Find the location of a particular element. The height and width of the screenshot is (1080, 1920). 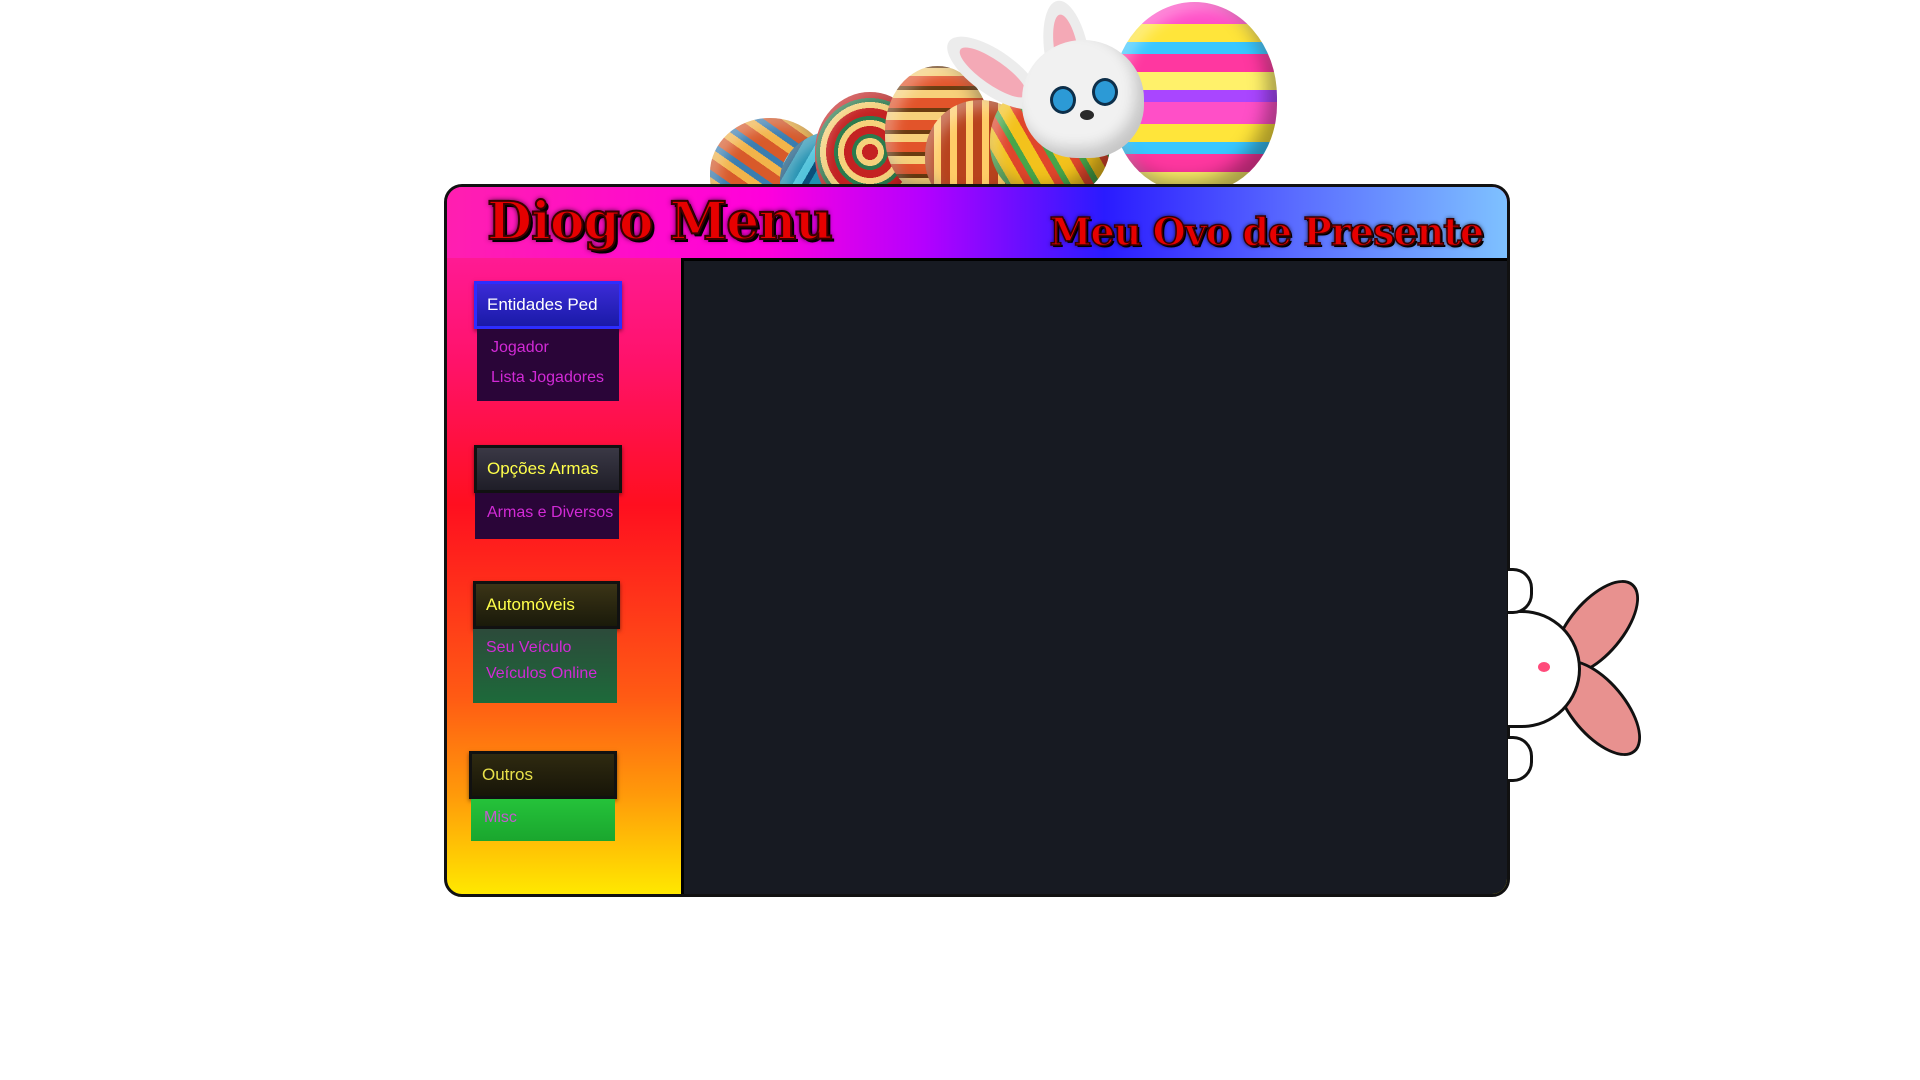

menu-header: Diogo Menu Meu Ovo de Presente is located at coordinates (977, 222).